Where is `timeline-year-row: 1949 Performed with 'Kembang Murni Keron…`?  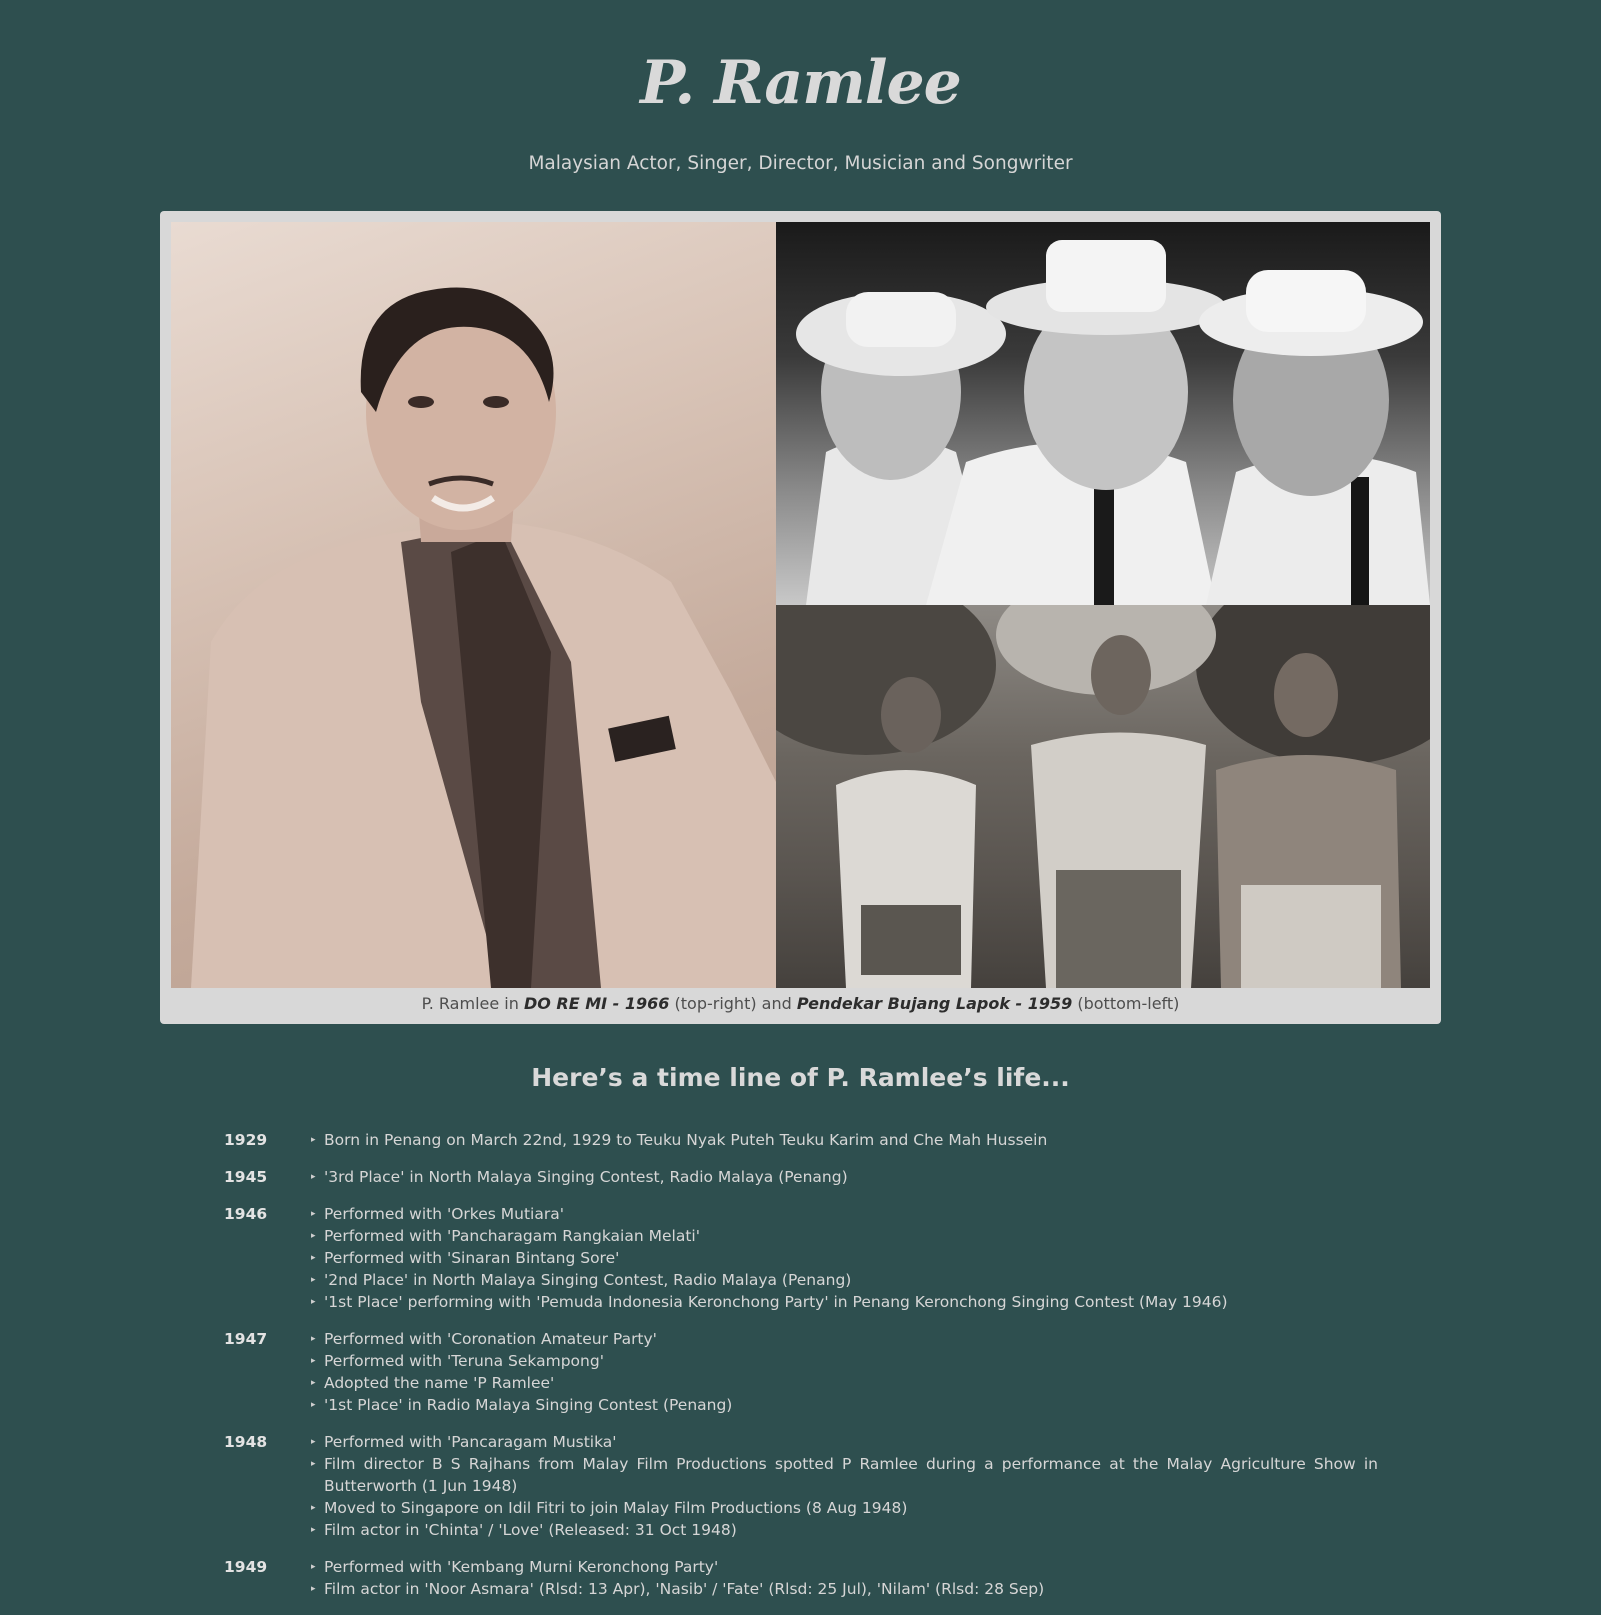
timeline-year-row: 1949 Performed with 'Kembang Murni Keron… is located at coordinates (801, 1578).